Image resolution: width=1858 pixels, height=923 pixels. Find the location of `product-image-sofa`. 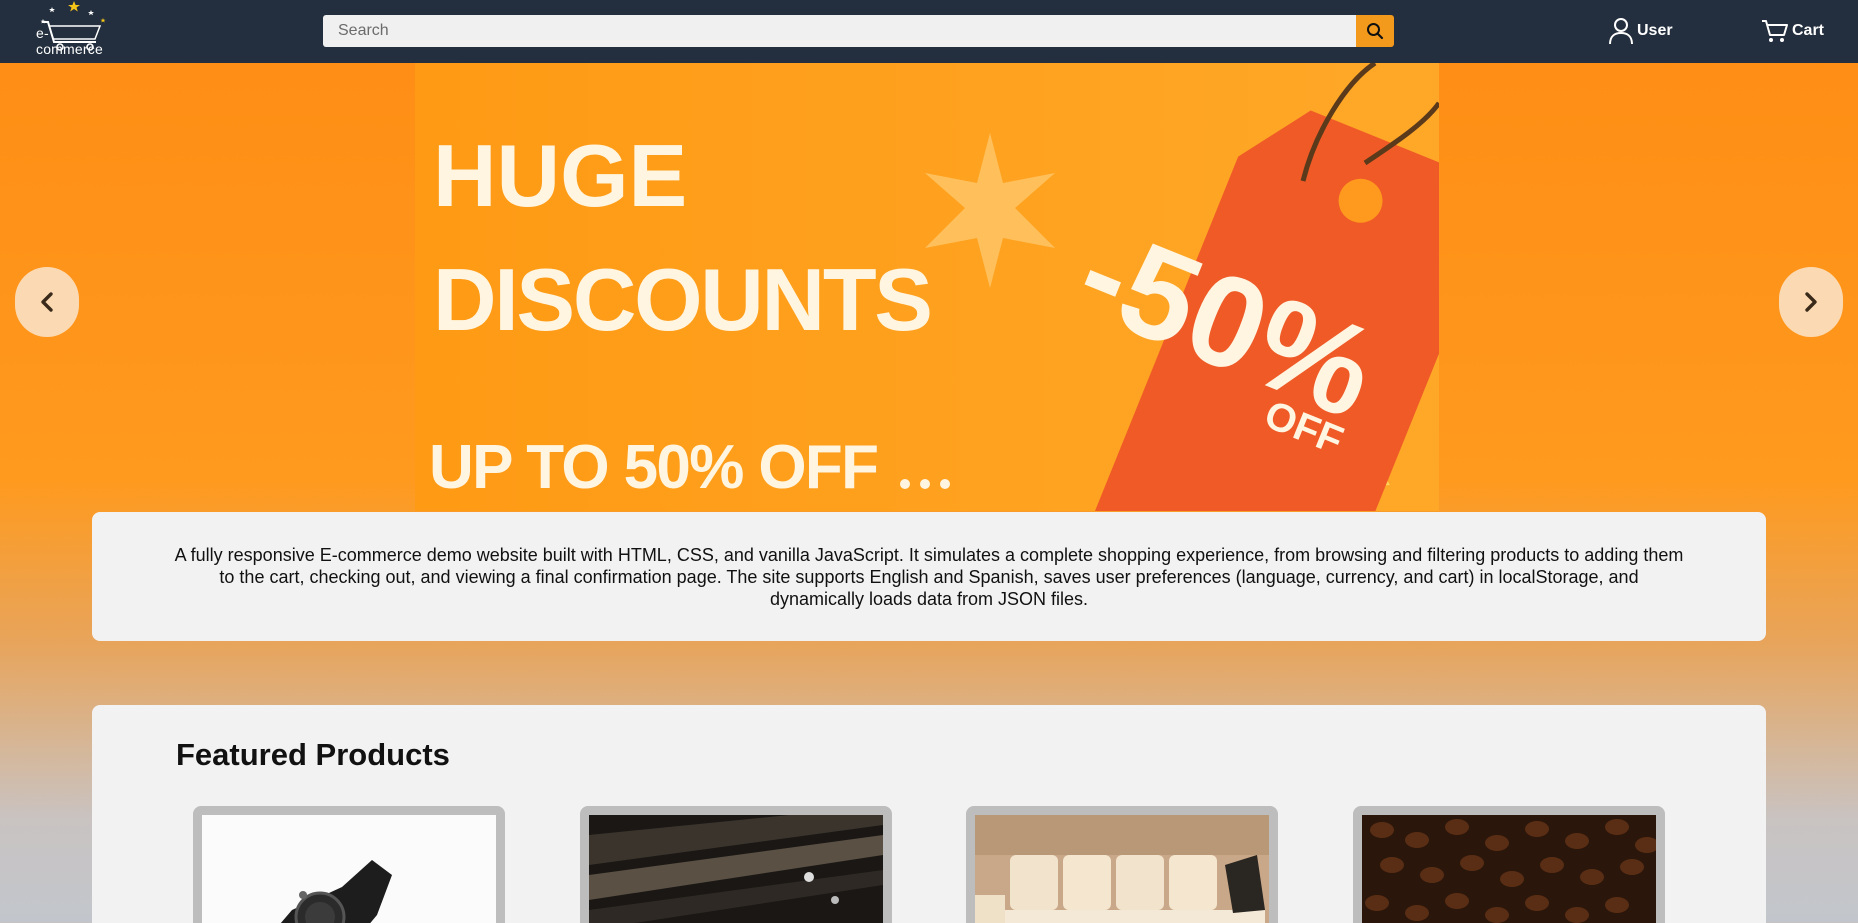

product-image-sofa is located at coordinates (1122, 869).